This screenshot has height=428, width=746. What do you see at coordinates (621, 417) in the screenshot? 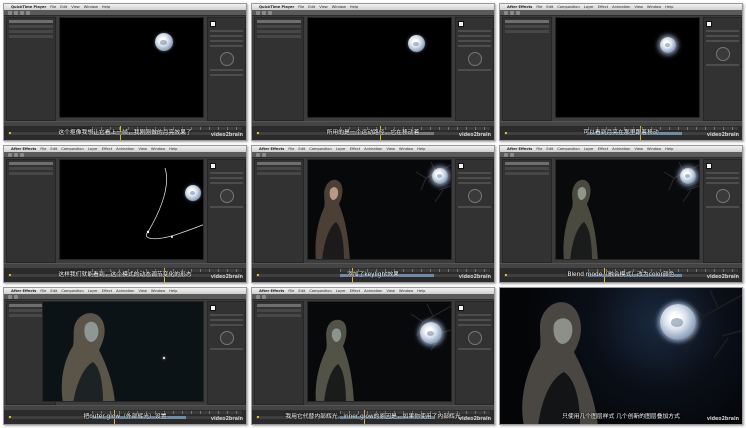
I see `subtitle: 只使用几个图层样式 几个创新的图层叠加方式` at bounding box center [621, 417].